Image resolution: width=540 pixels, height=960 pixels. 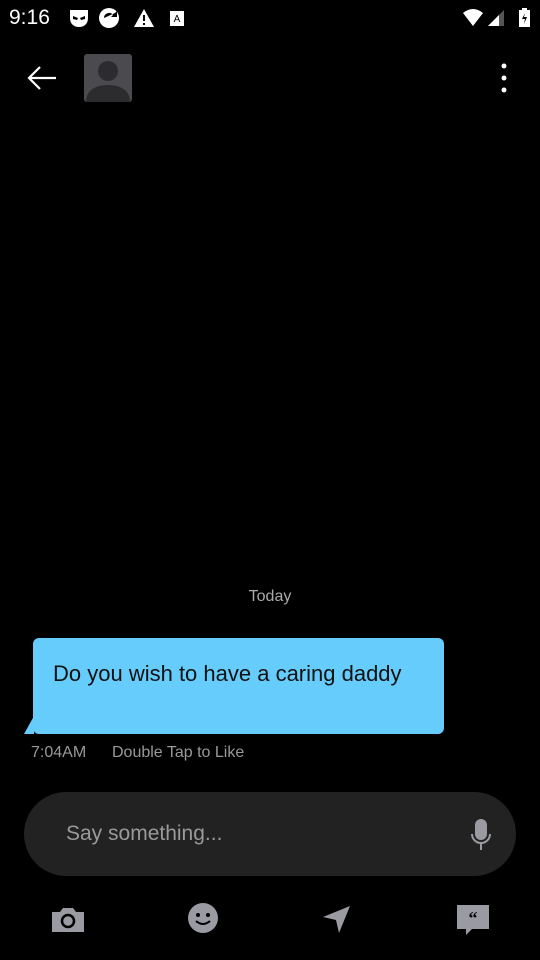 I want to click on more-vert-icon, so click(x=504, y=78).